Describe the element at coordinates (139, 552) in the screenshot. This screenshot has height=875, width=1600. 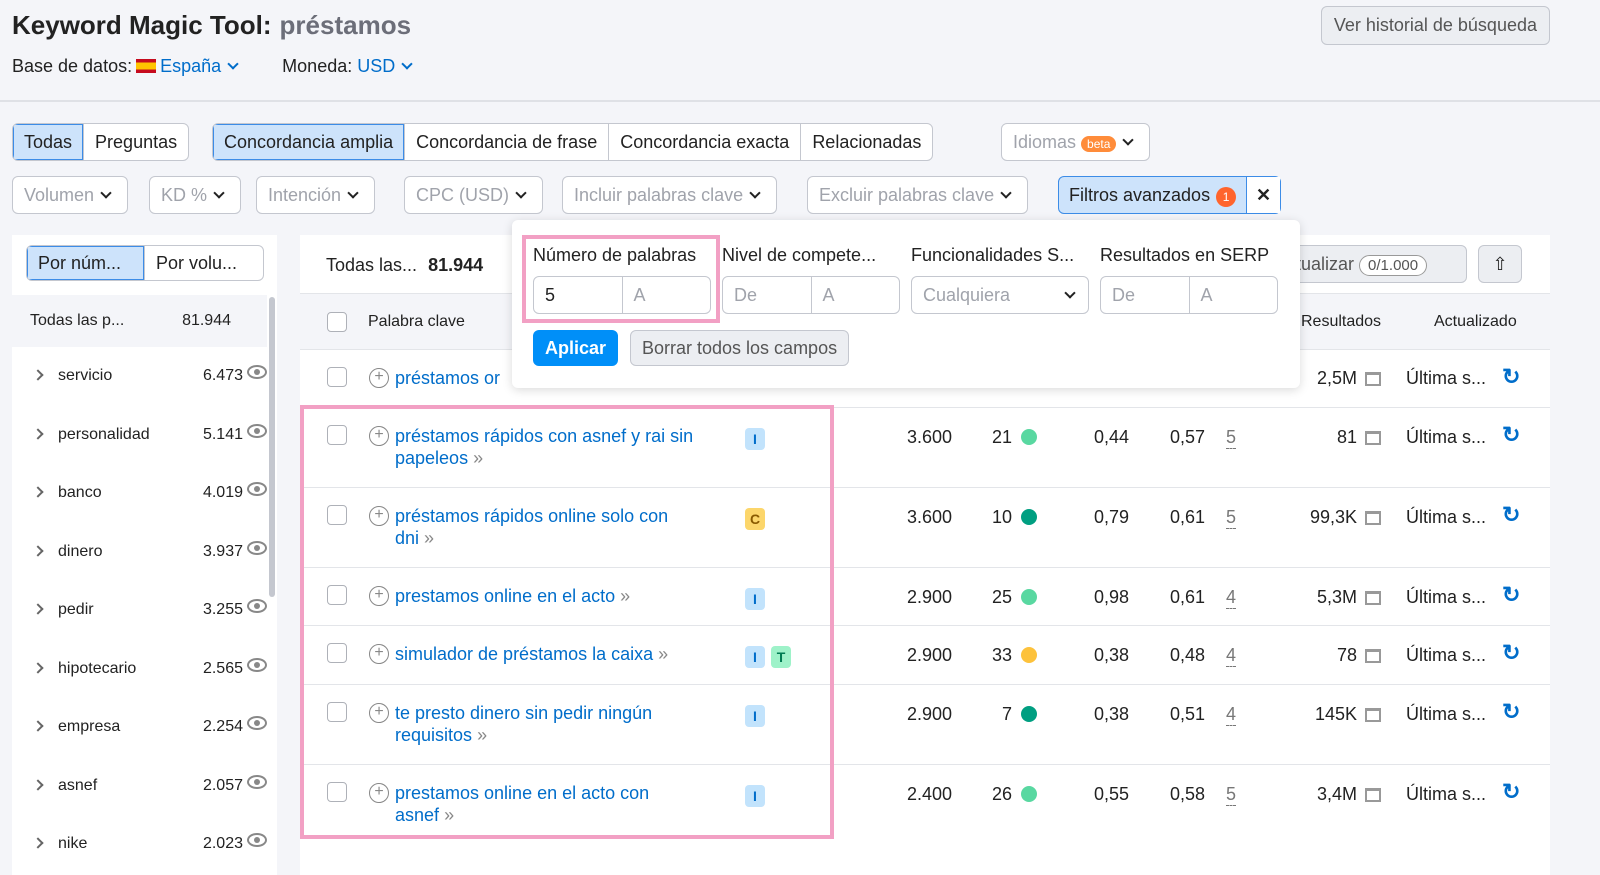
I see `group-item: dinero 3.937` at that location.